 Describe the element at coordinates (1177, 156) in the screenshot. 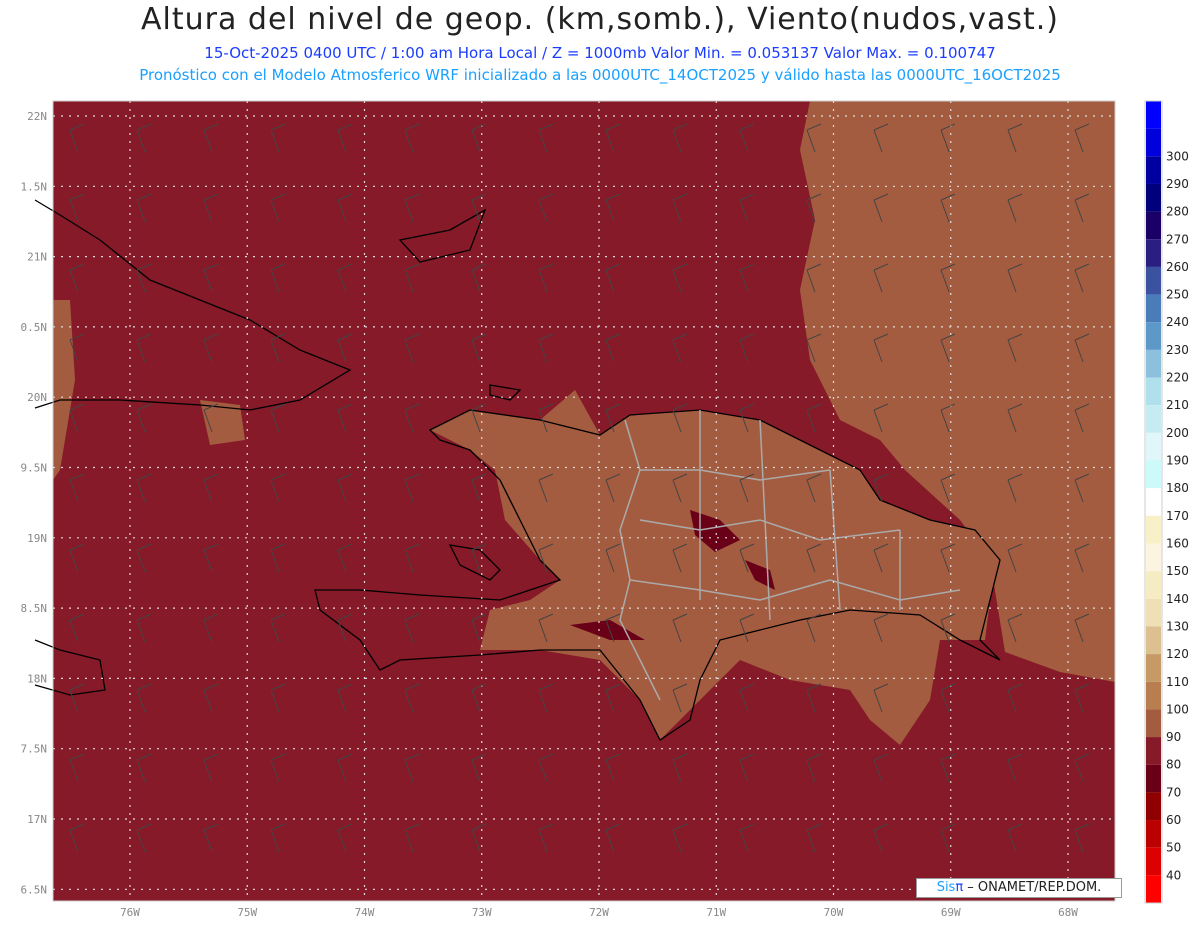

I see `colorbar-label: 300` at that location.